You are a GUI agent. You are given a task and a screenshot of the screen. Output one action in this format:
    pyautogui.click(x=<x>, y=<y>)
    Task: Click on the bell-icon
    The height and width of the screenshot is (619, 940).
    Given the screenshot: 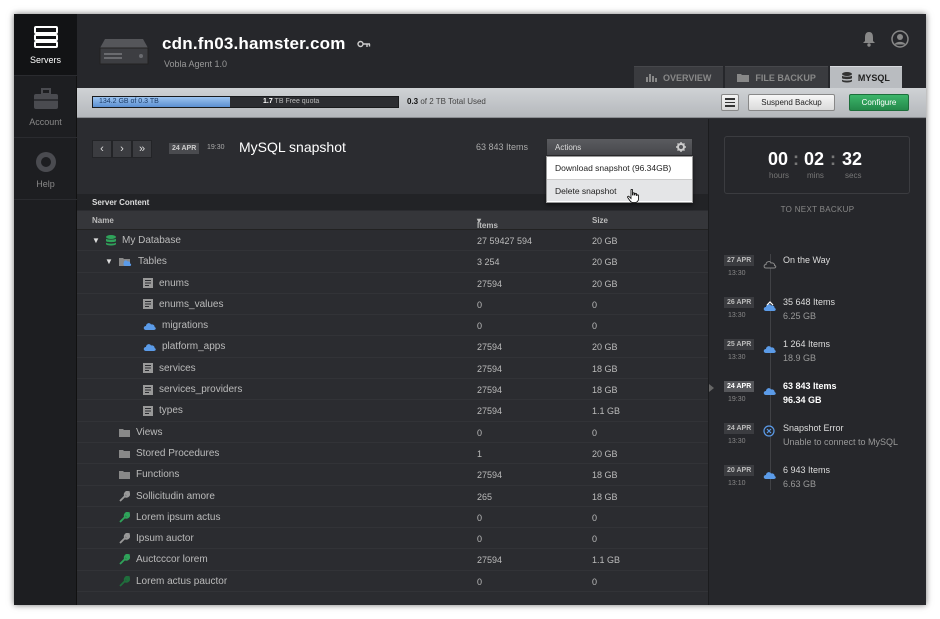 What is the action you would take?
    pyautogui.click(x=869, y=39)
    